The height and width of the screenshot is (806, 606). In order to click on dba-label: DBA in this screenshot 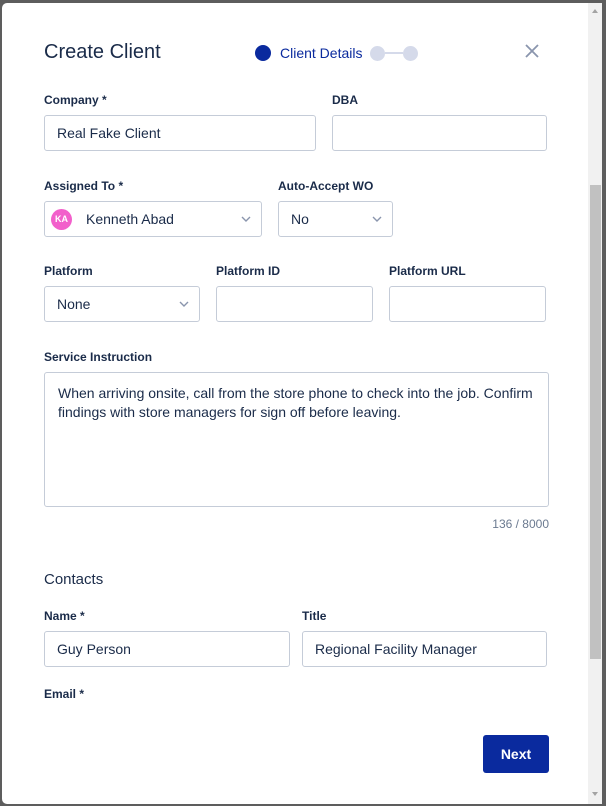, I will do `click(345, 100)`.